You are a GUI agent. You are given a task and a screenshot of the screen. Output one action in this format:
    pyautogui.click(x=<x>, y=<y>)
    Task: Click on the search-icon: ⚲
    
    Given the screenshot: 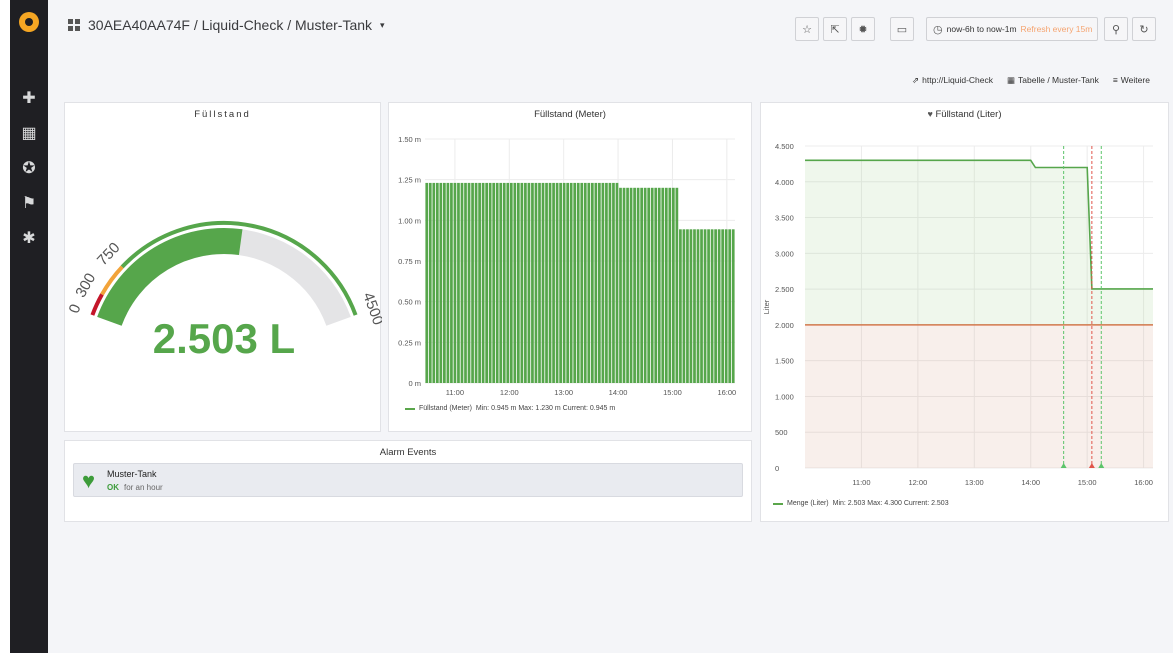 What is the action you would take?
    pyautogui.click(x=1116, y=29)
    